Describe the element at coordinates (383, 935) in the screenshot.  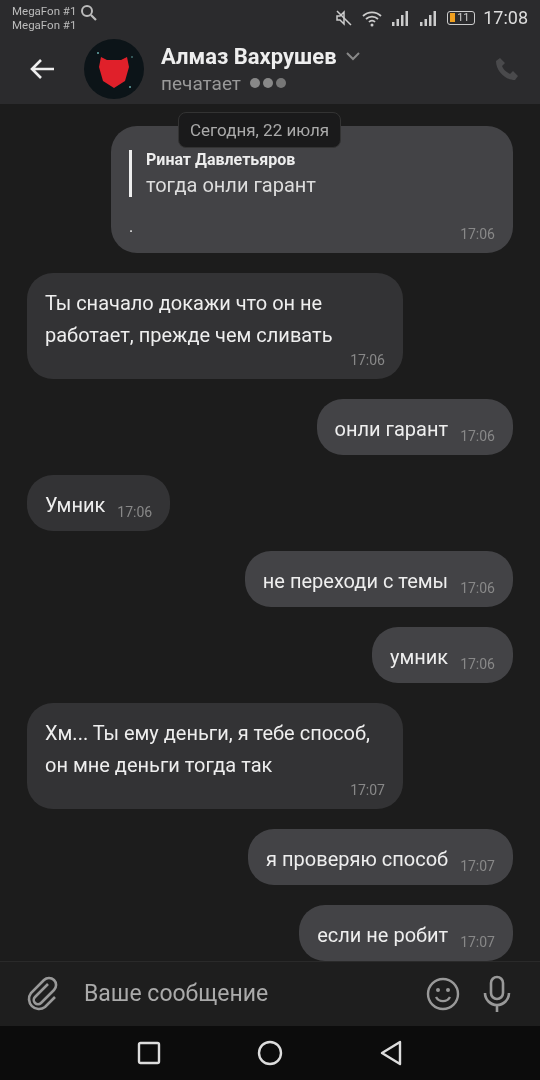
I see `message-text: если не робит` at that location.